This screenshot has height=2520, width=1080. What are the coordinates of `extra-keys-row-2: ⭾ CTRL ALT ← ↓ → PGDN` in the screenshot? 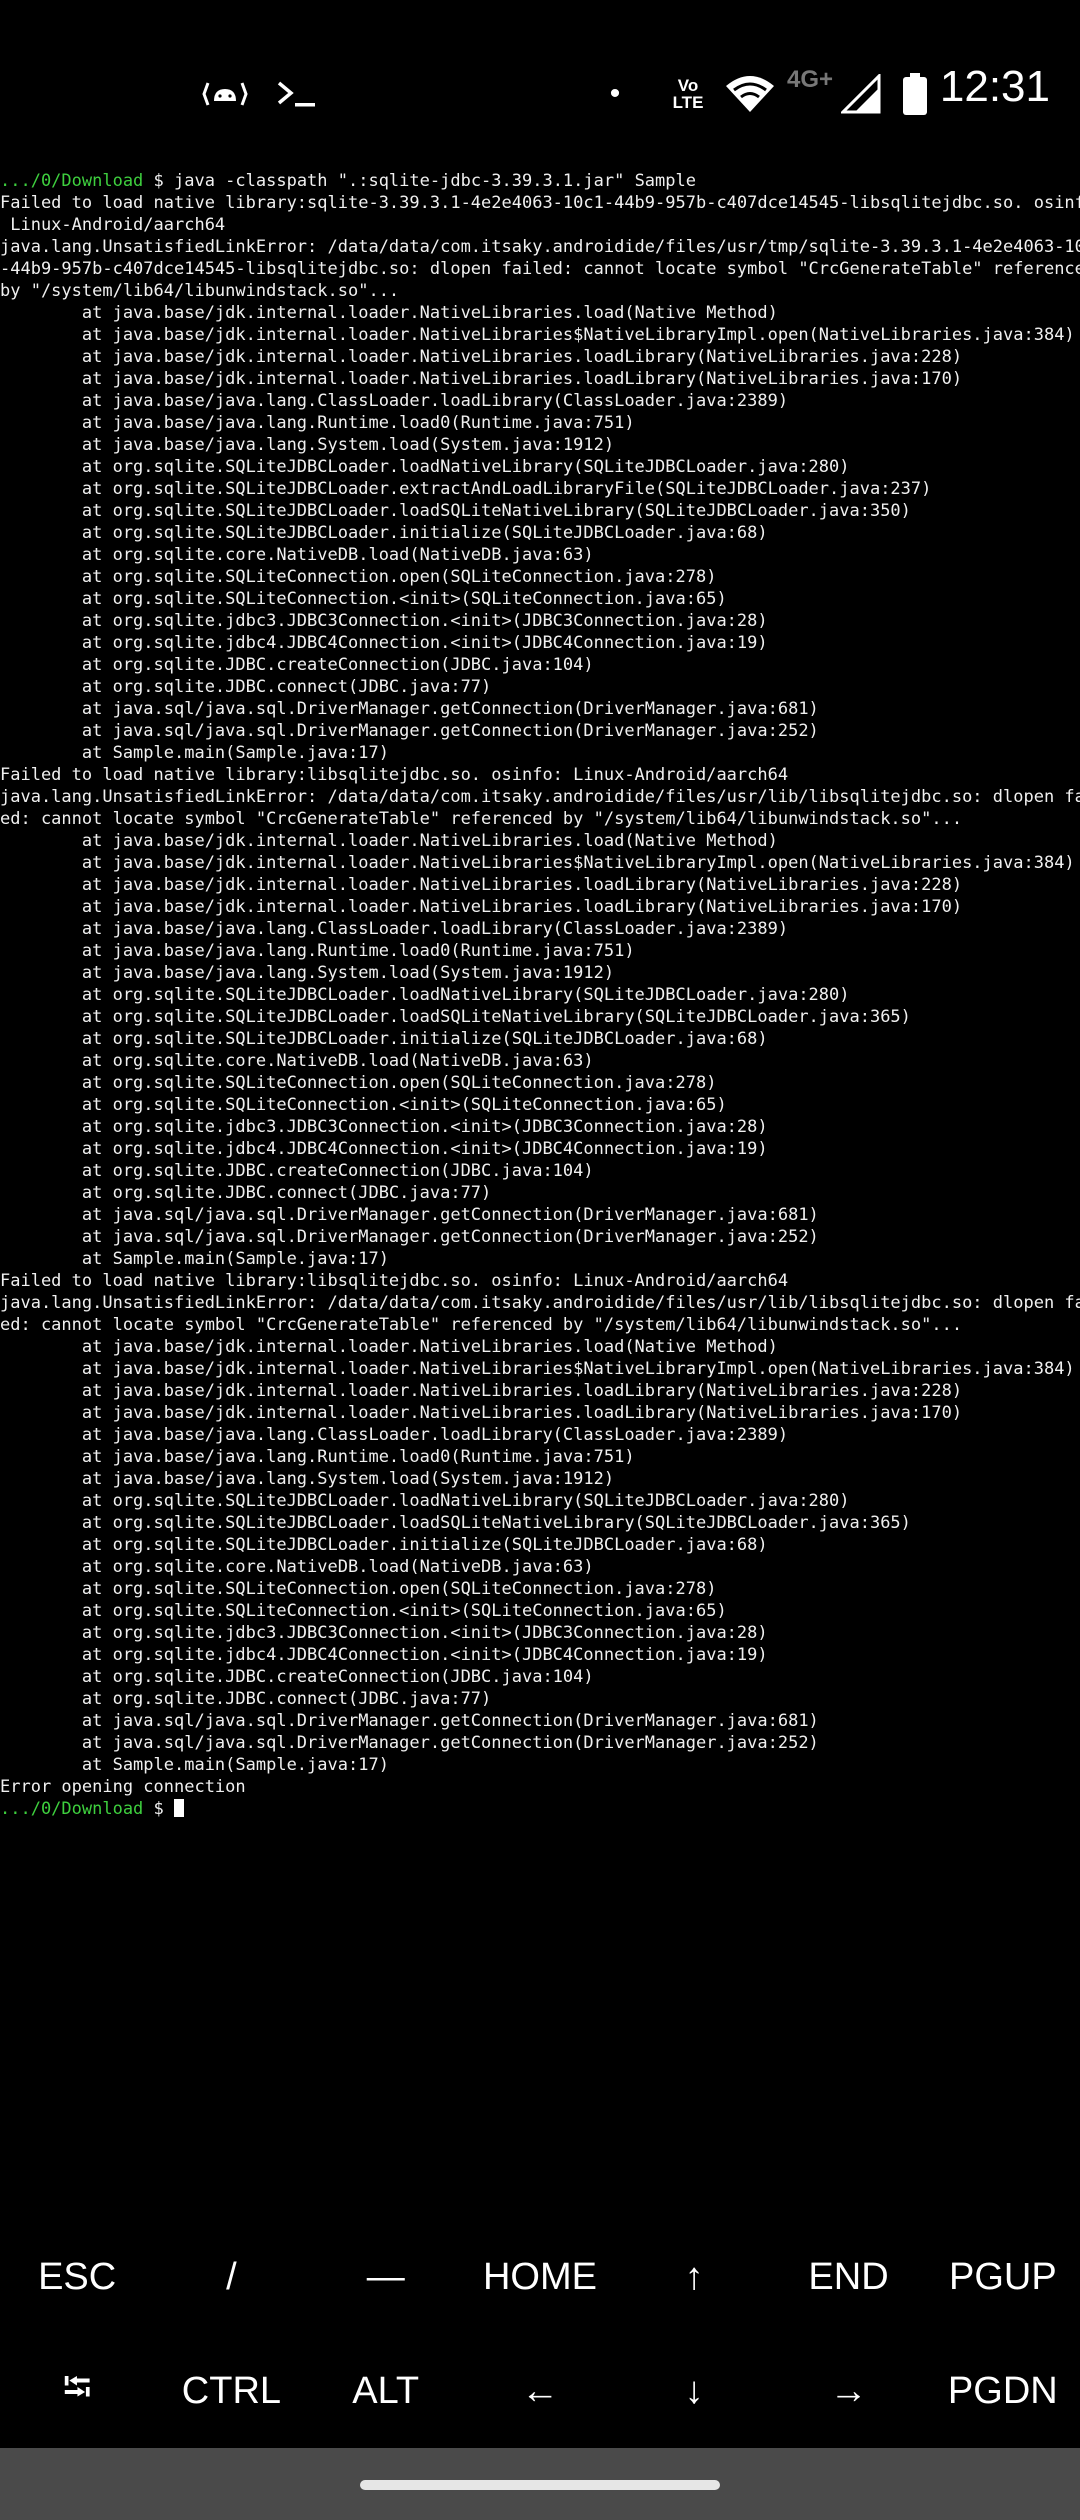 It's located at (540, 2391).